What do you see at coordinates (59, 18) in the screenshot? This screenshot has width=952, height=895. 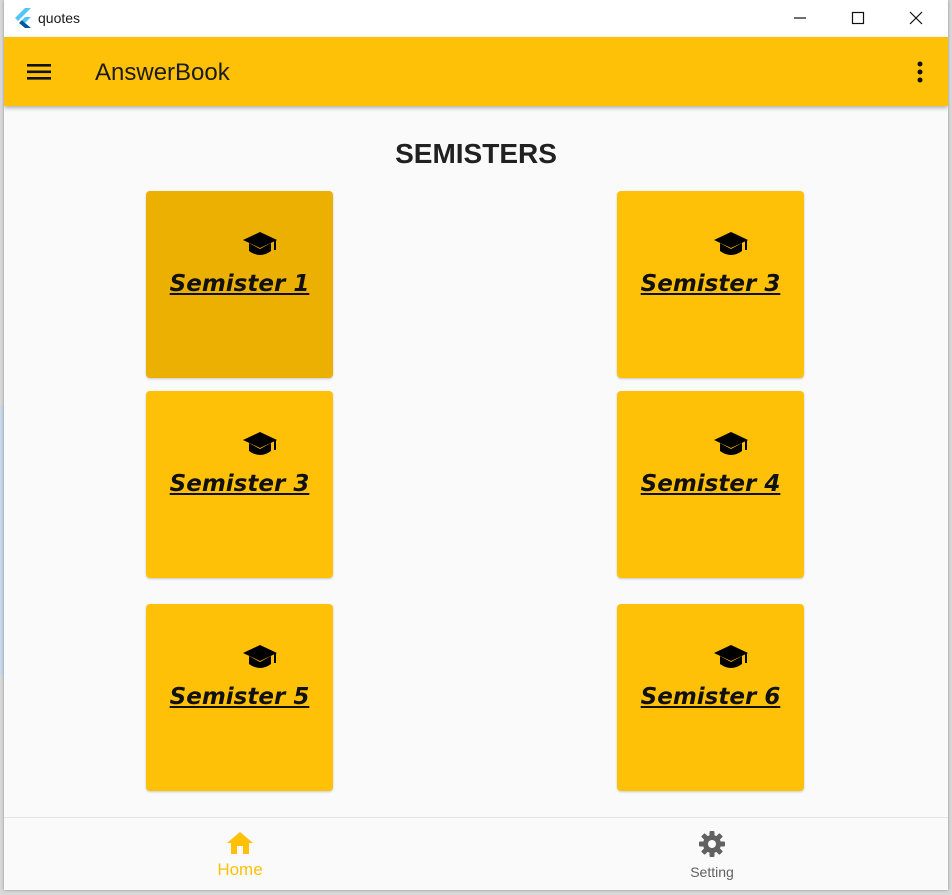 I see `window-title: quotes` at bounding box center [59, 18].